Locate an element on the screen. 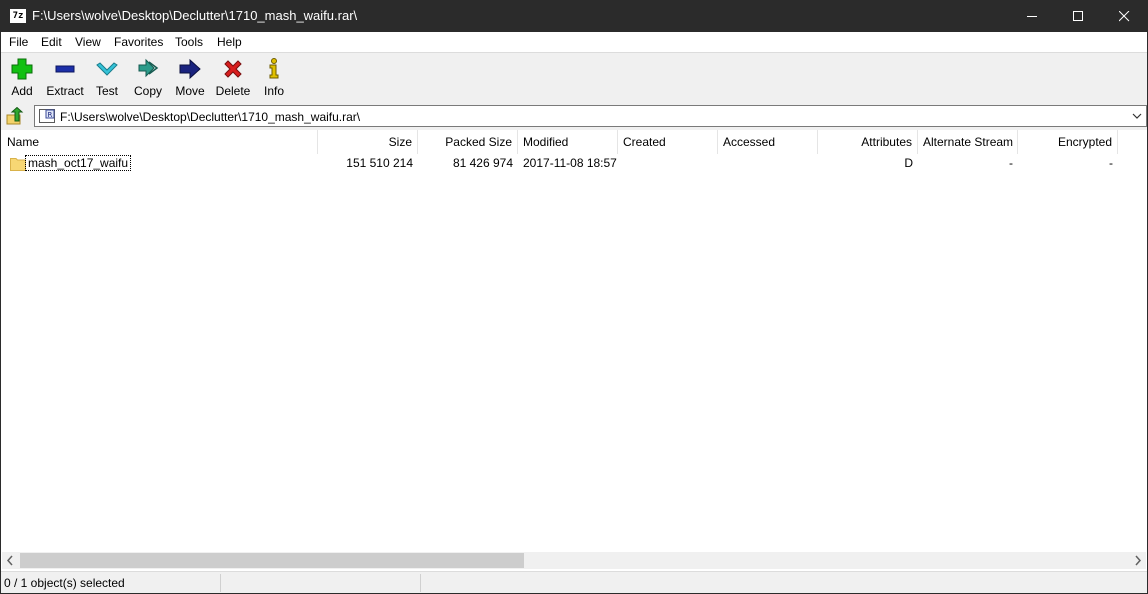 This screenshot has height=594, width=1148. menu-file: File is located at coordinates (18, 42).